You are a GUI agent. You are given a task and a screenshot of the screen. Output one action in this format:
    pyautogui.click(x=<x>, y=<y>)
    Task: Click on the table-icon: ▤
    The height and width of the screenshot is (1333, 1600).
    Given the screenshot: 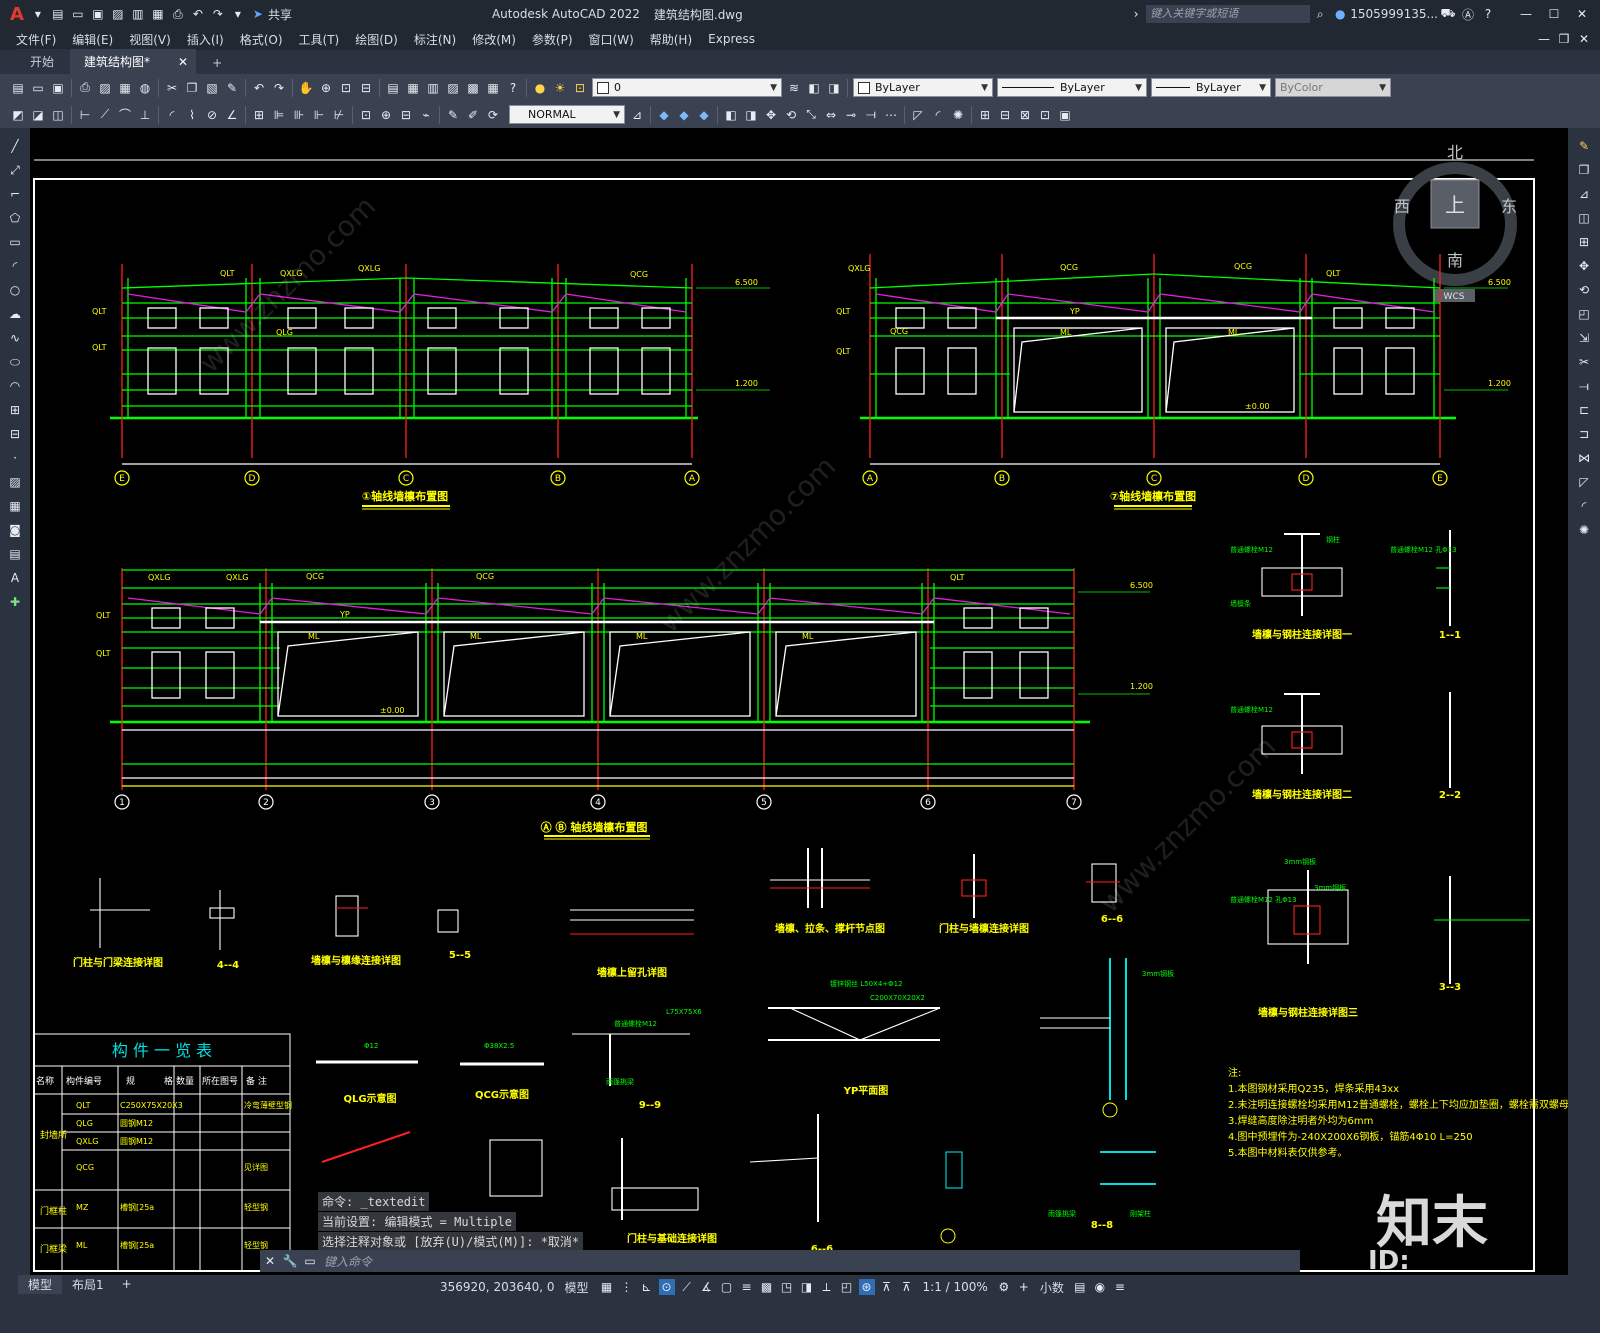 What is the action you would take?
    pyautogui.click(x=15, y=554)
    